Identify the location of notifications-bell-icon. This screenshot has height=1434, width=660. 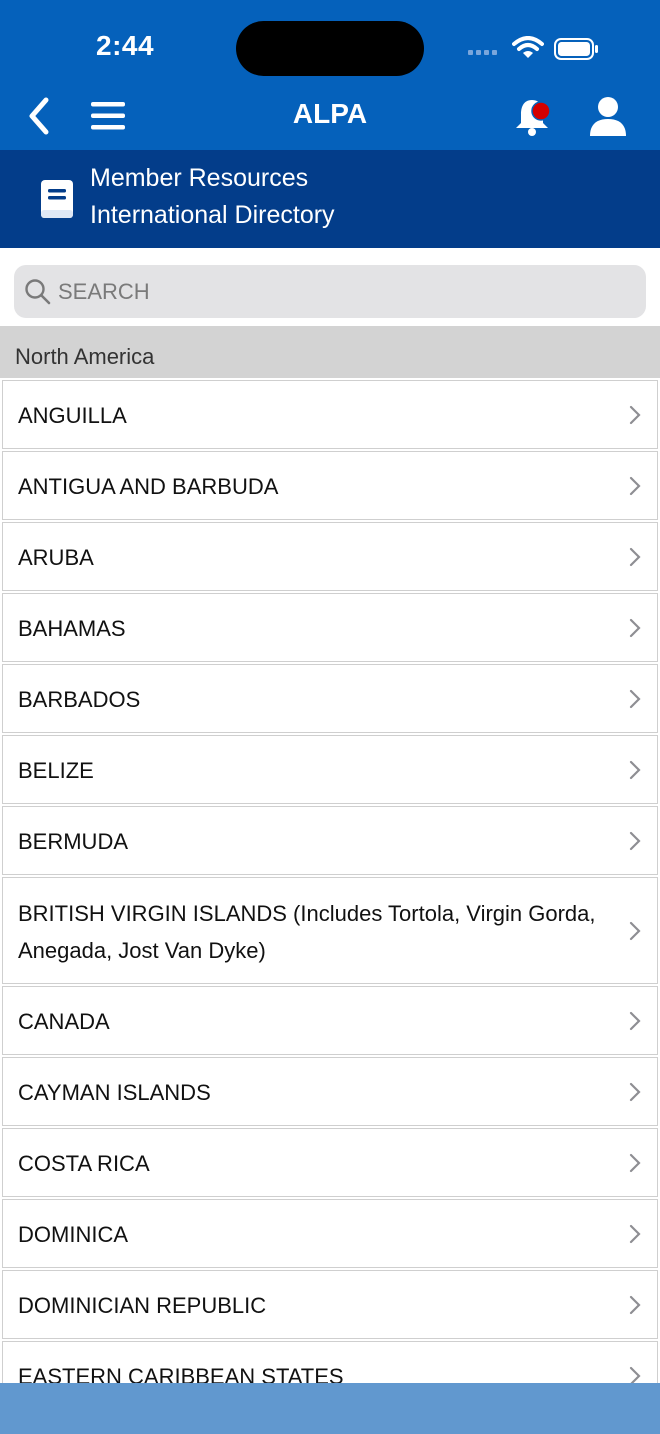
(534, 117).